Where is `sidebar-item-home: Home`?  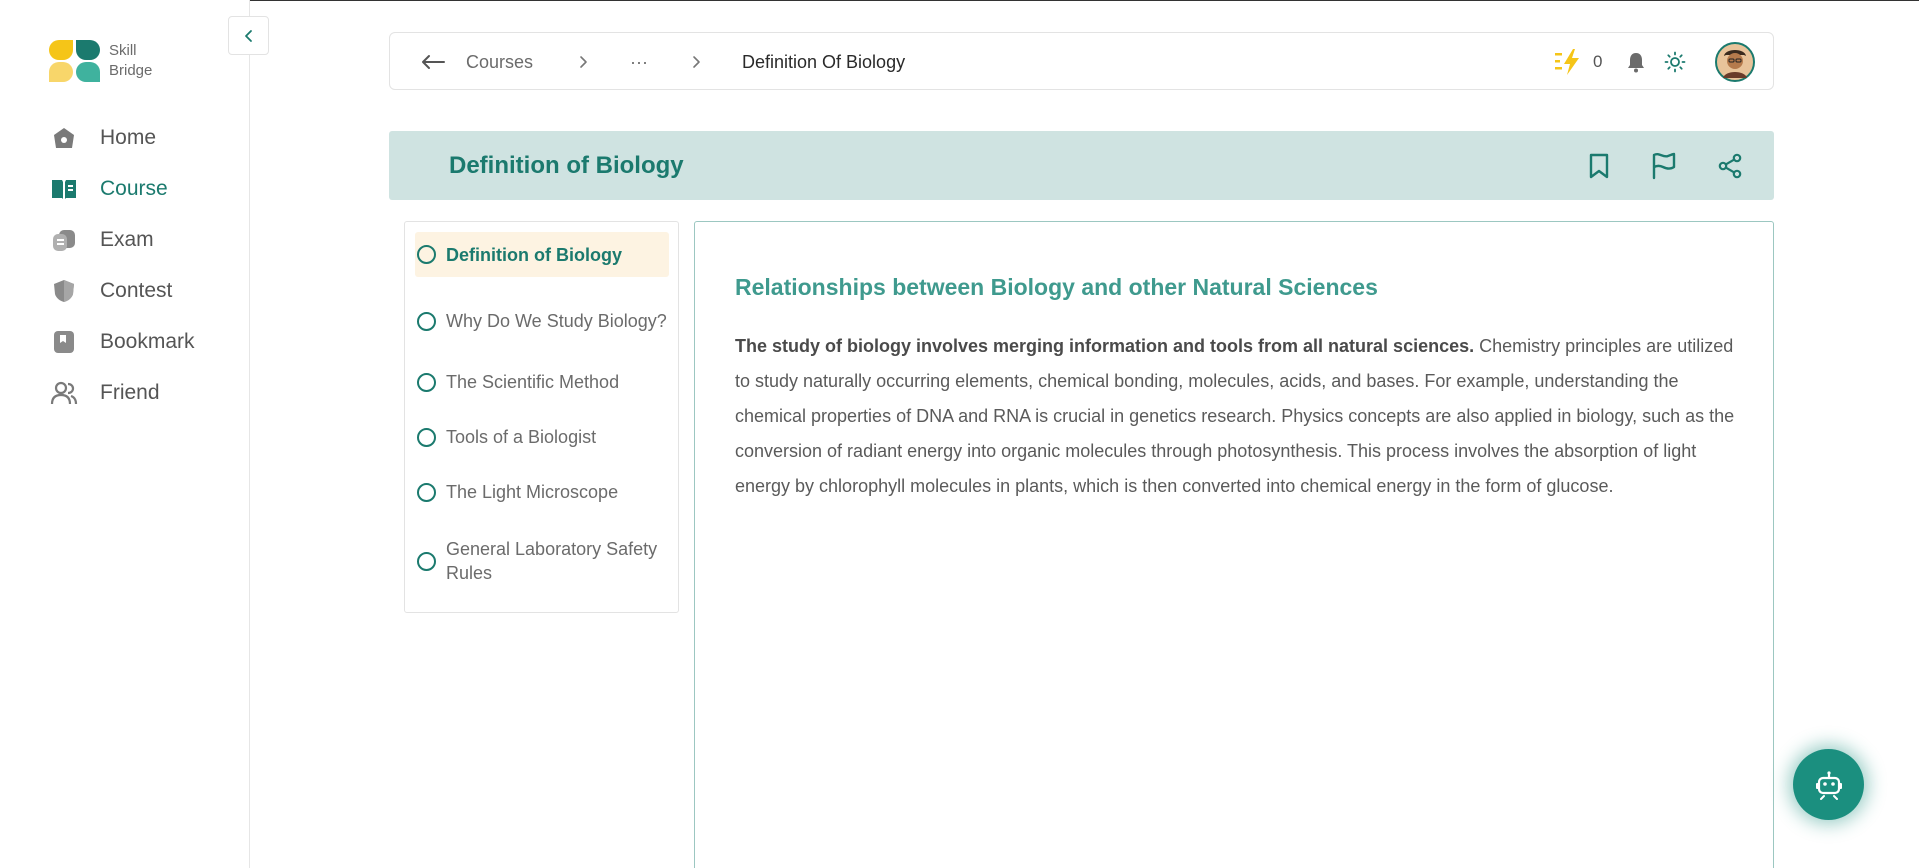 sidebar-item-home: Home is located at coordinates (122, 137).